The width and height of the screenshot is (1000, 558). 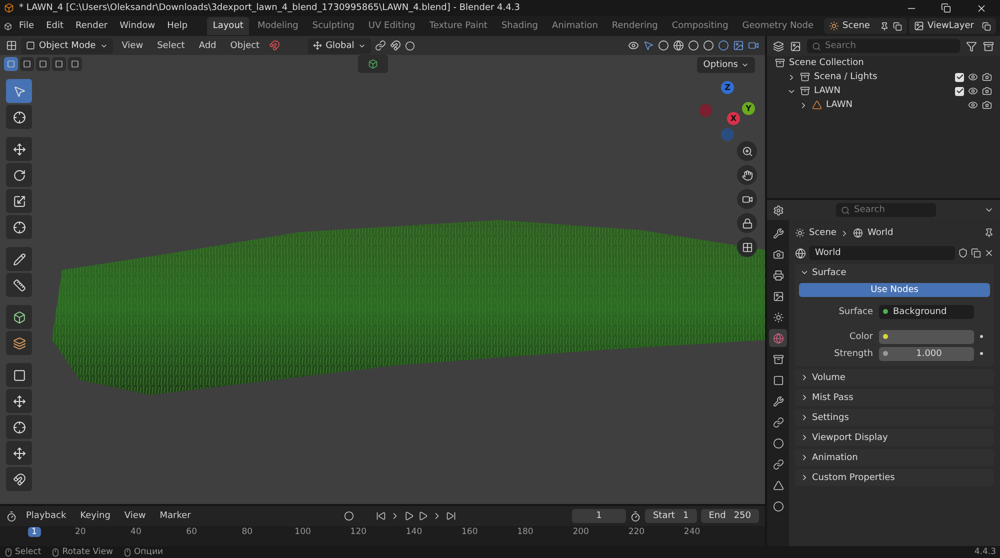 I want to click on frame-number: 240, so click(x=692, y=532).